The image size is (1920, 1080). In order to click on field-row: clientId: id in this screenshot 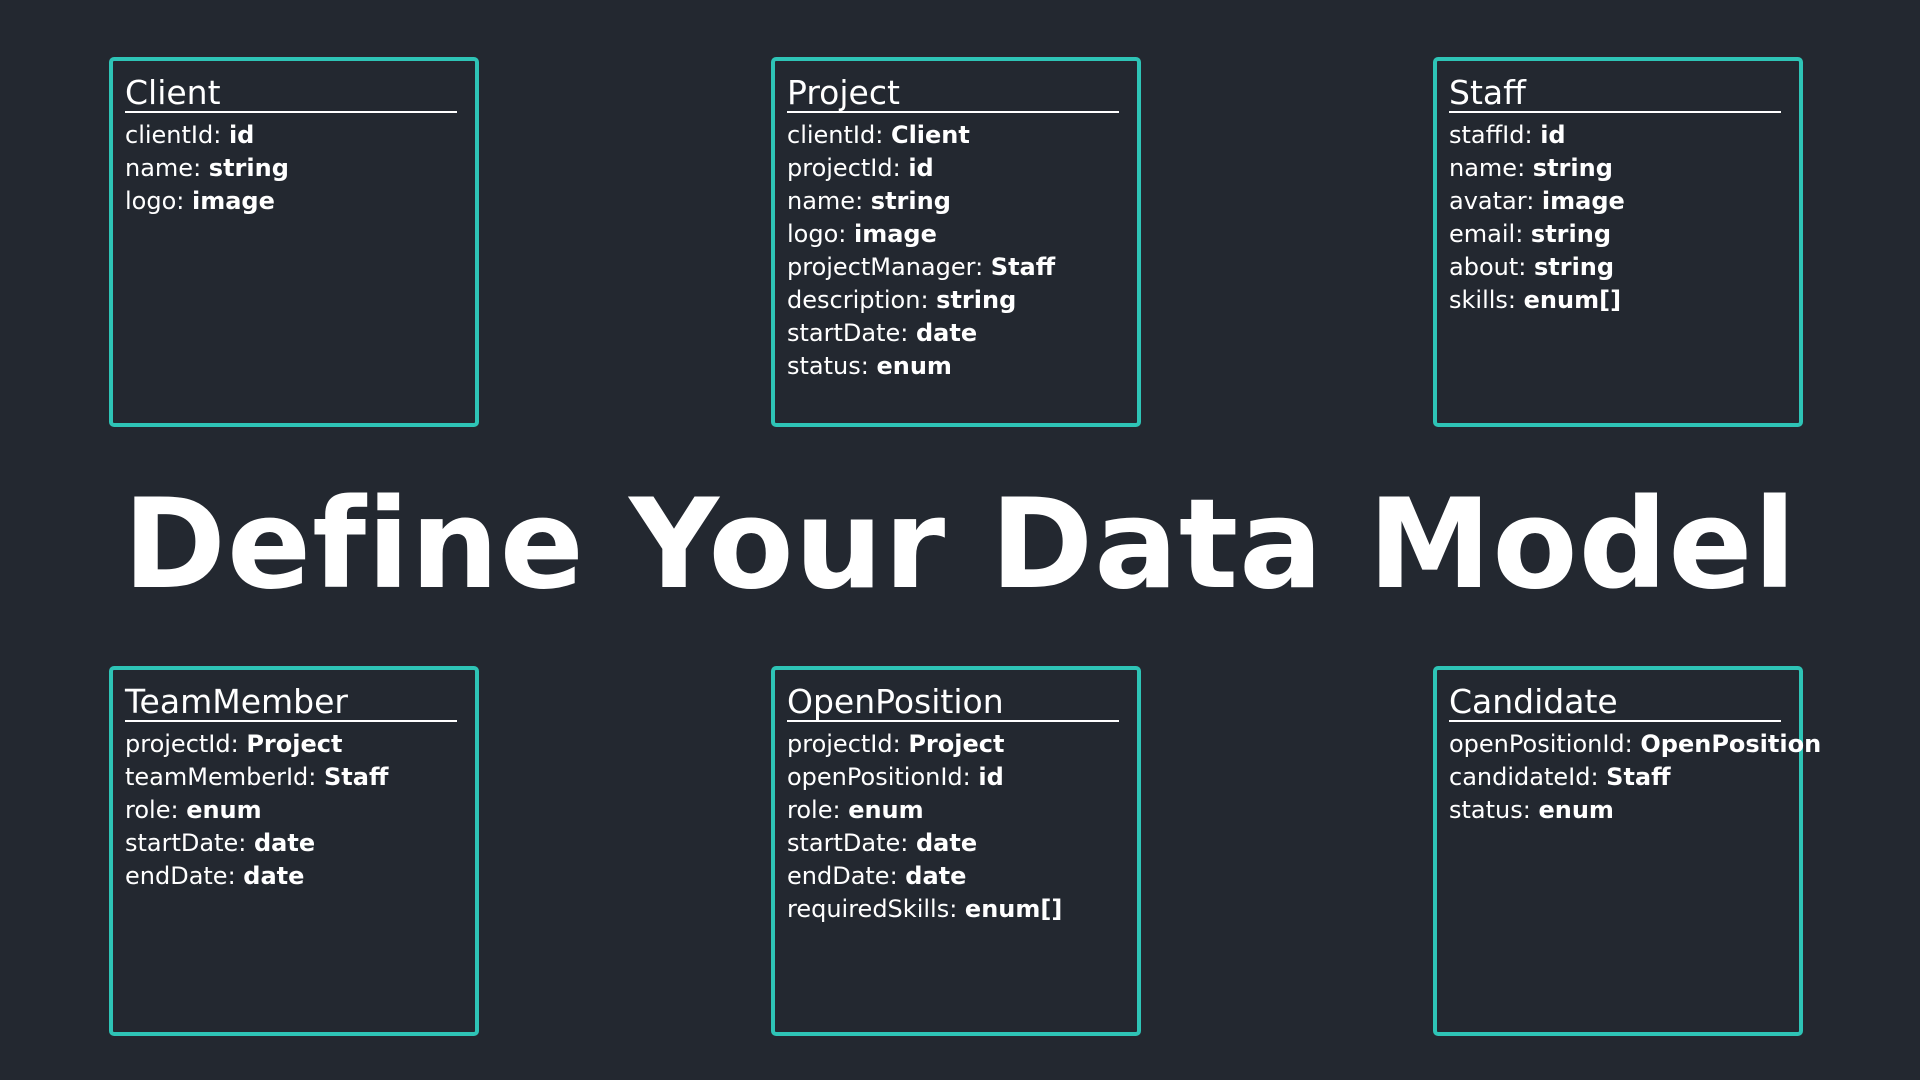, I will do `click(294, 135)`.